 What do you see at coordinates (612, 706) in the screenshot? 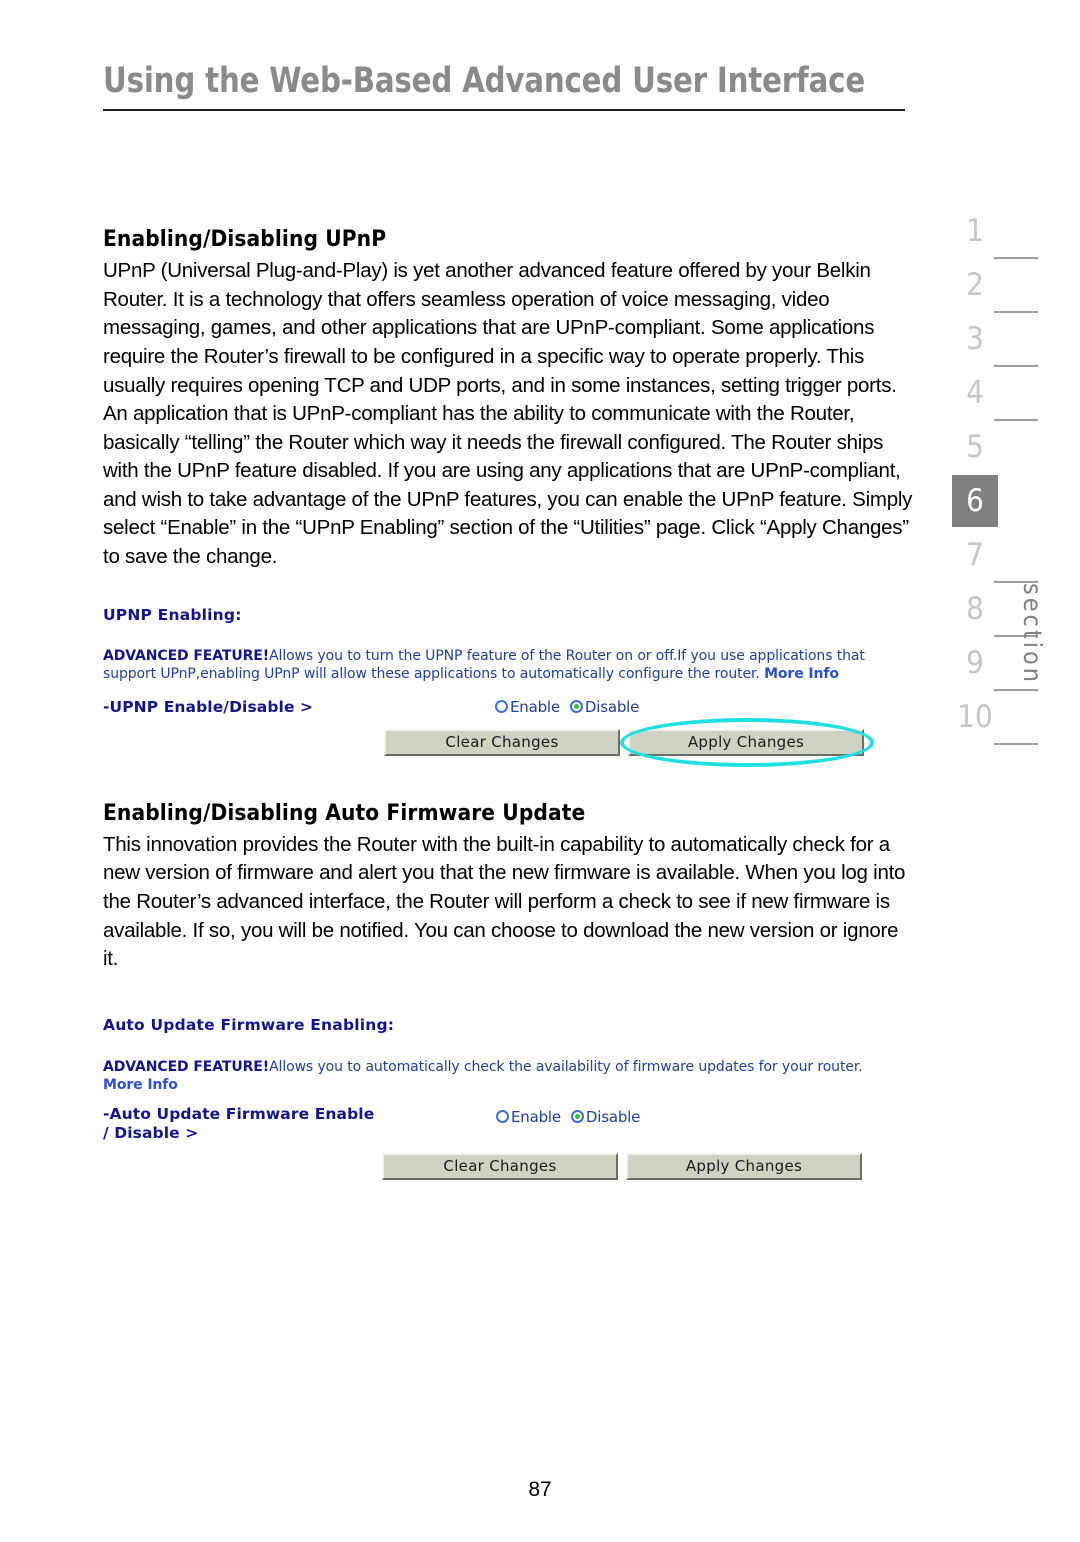
I see `upnp-radio-disable-label: Disable` at bounding box center [612, 706].